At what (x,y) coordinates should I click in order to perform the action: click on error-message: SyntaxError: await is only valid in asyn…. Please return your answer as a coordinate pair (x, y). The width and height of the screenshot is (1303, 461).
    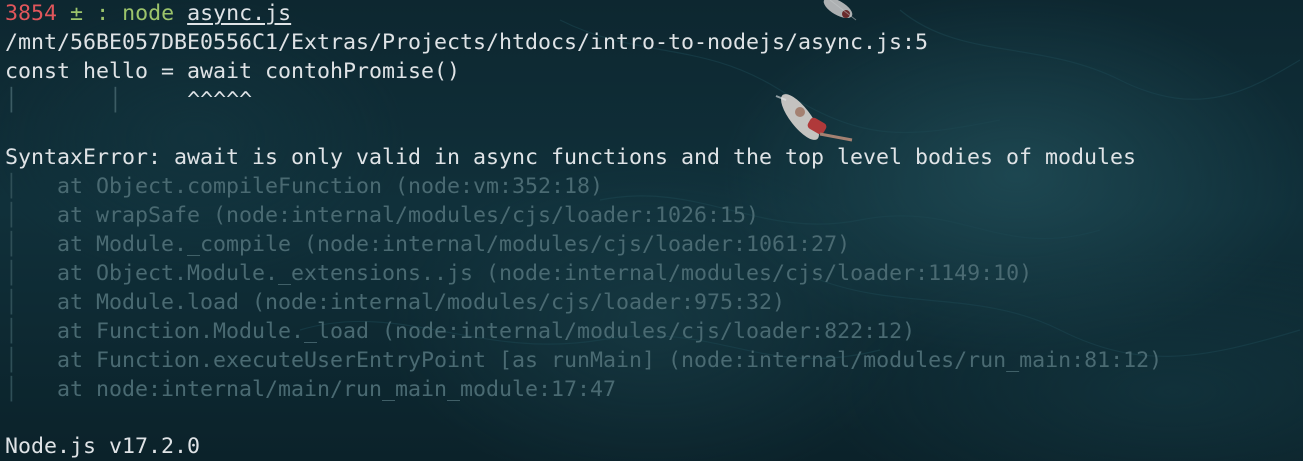
    Looking at the image, I should click on (571, 158).